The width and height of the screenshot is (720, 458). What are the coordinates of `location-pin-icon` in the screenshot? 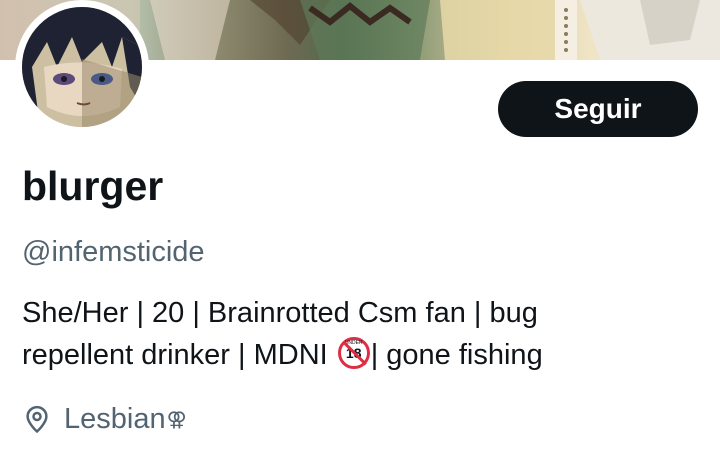 It's located at (37, 419).